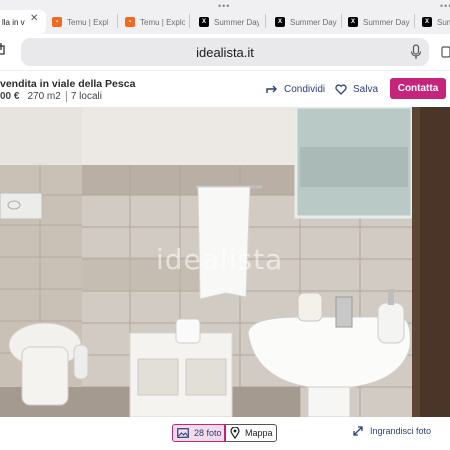 The width and height of the screenshot is (450, 450). Describe the element at coordinates (401, 431) in the screenshot. I see `enlarge-label: Ingrandisci foto` at that location.